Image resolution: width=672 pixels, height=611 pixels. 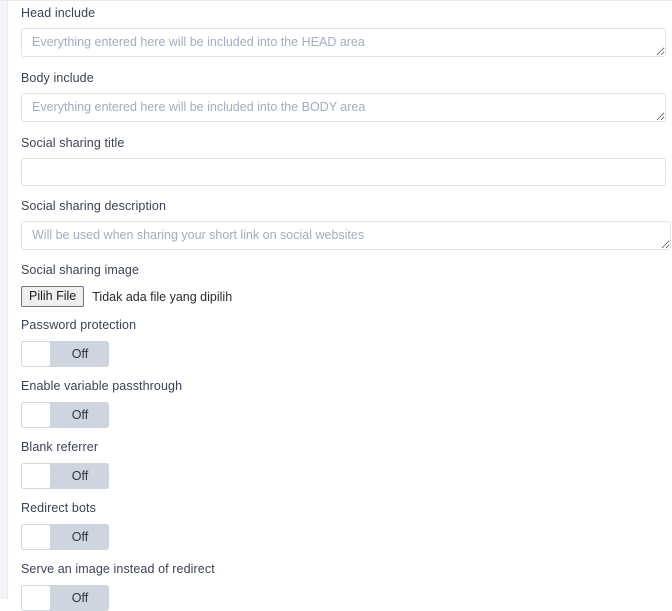 What do you see at coordinates (79, 325) in the screenshot?
I see `password-protection-label: Password protection` at bounding box center [79, 325].